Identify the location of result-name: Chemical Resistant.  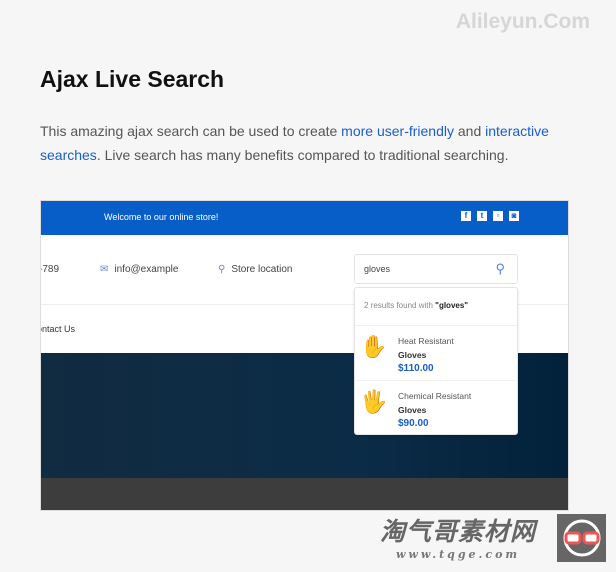
(435, 396).